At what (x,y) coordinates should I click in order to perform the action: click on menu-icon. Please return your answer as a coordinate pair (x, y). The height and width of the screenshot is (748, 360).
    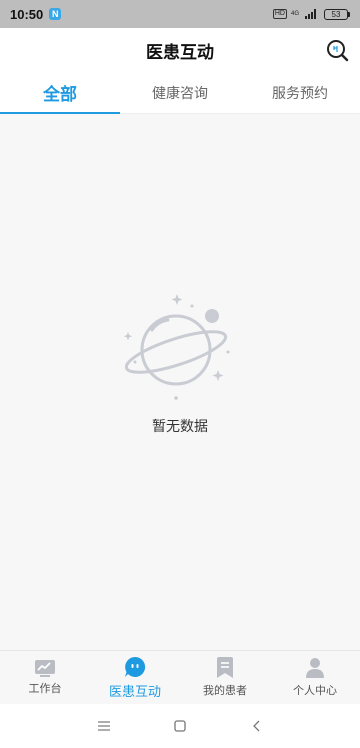
    Looking at the image, I should click on (104, 726).